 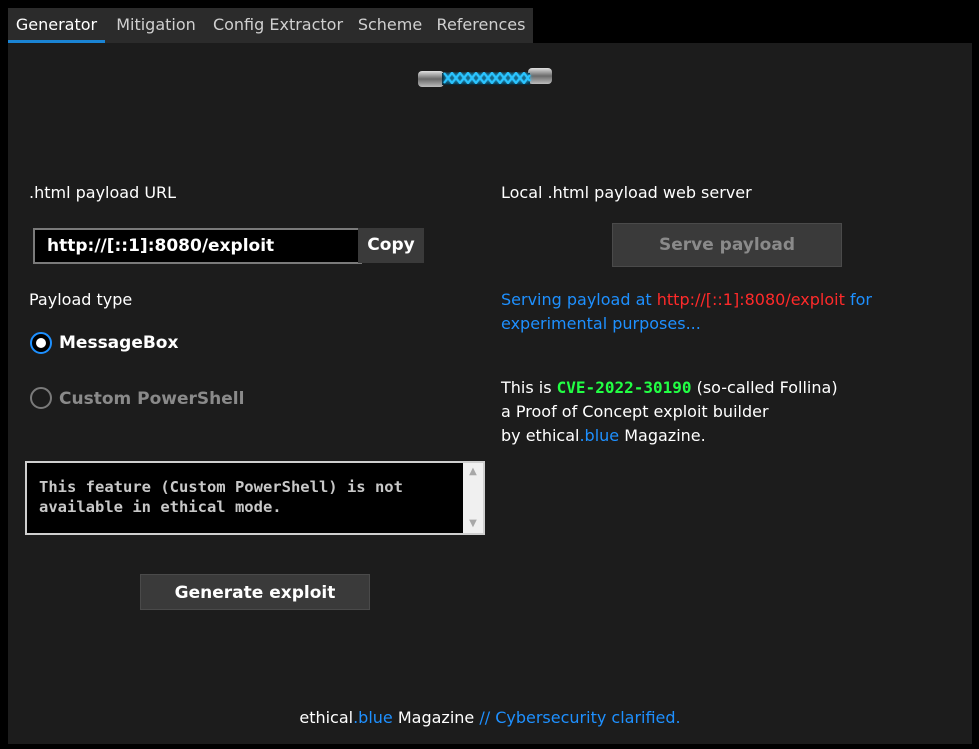 I want to click on tab-references: References, so click(x=481, y=25).